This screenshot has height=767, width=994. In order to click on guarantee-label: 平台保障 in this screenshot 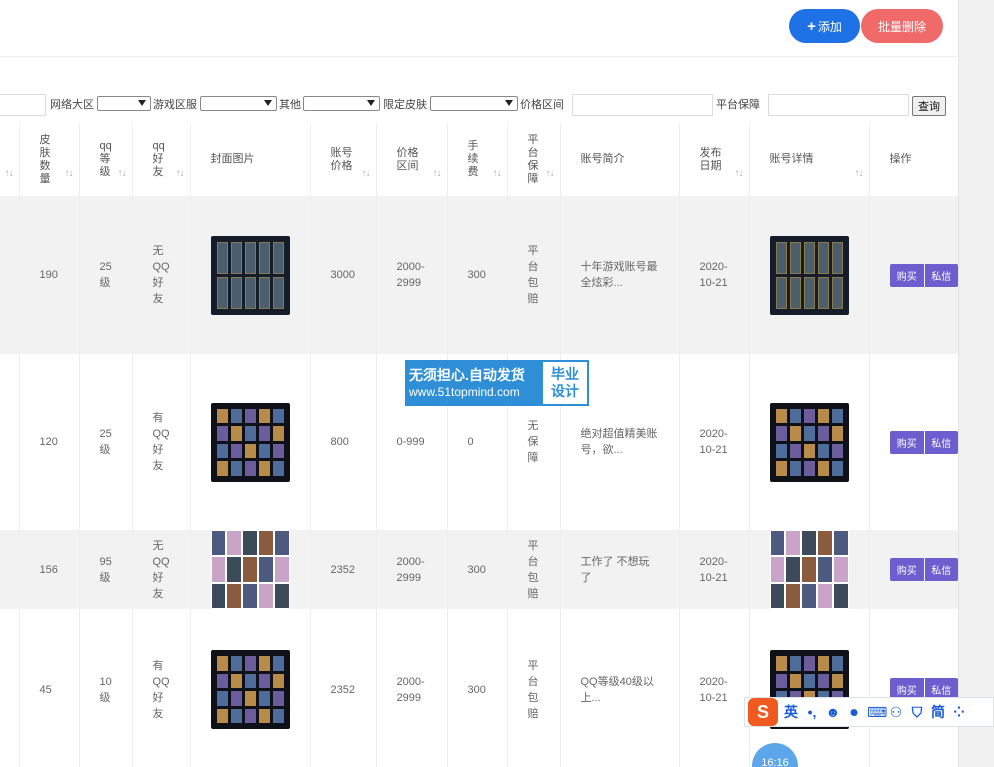, I will do `click(738, 105)`.